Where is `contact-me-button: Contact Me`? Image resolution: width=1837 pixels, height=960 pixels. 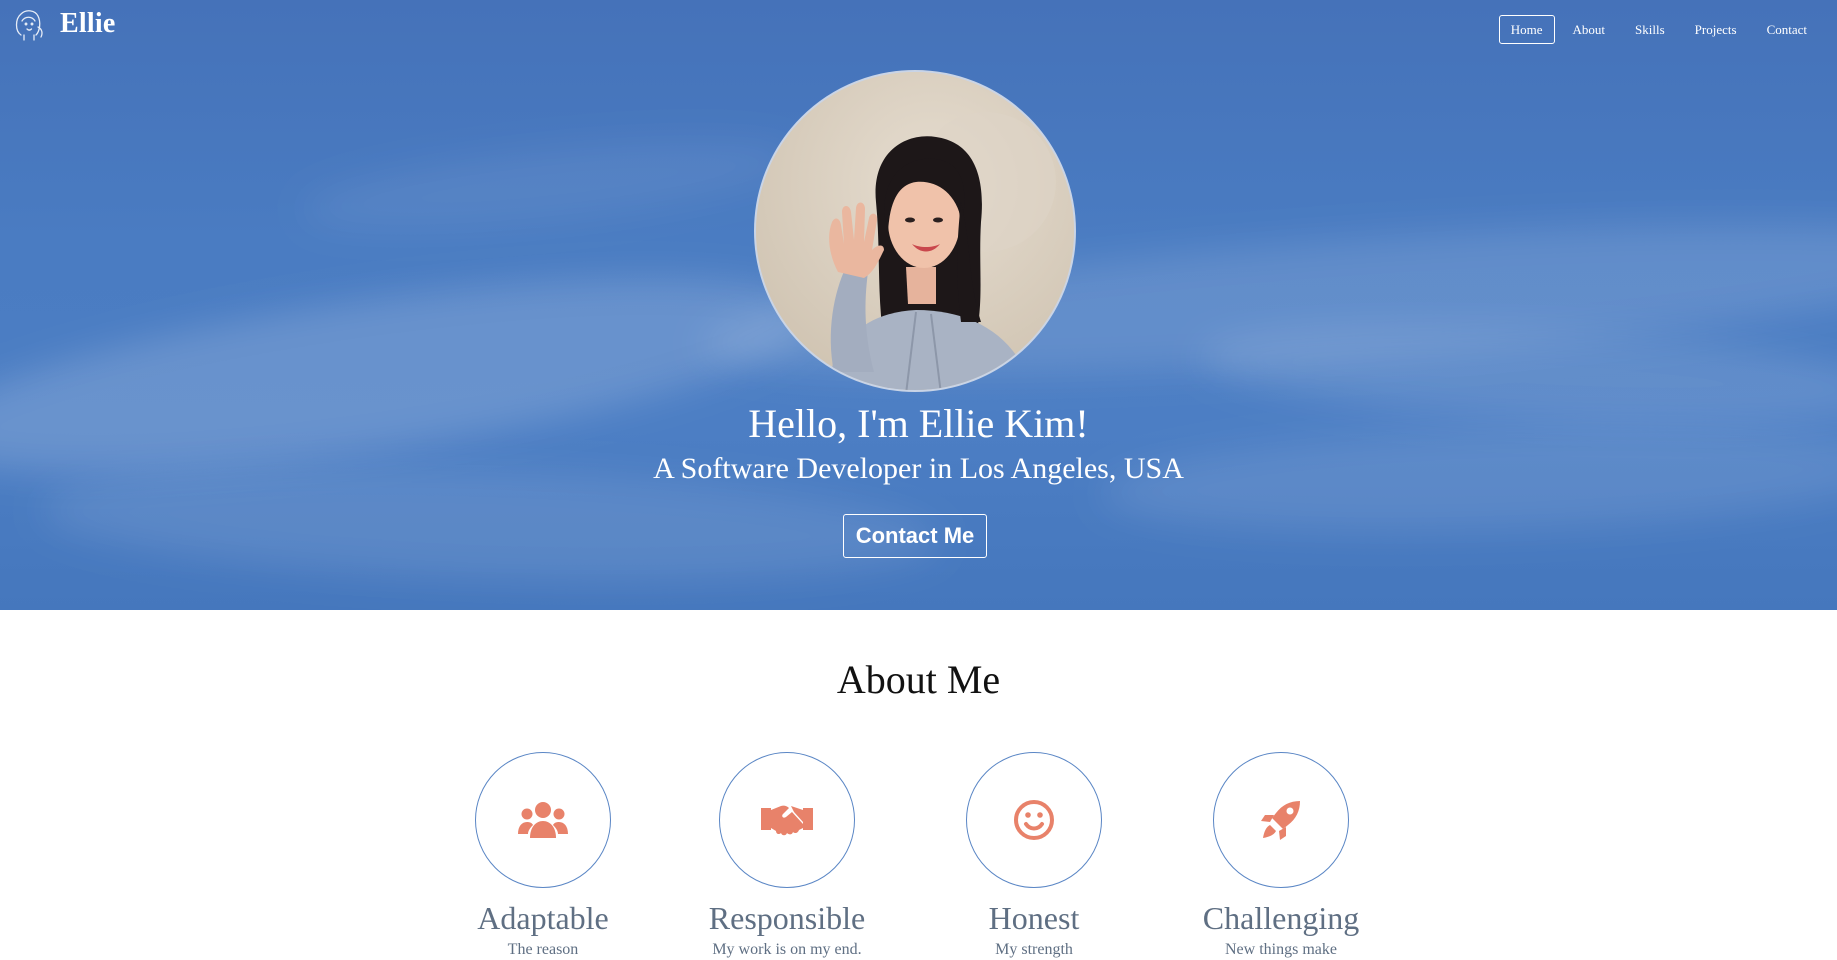 contact-me-button: Contact Me is located at coordinates (915, 536).